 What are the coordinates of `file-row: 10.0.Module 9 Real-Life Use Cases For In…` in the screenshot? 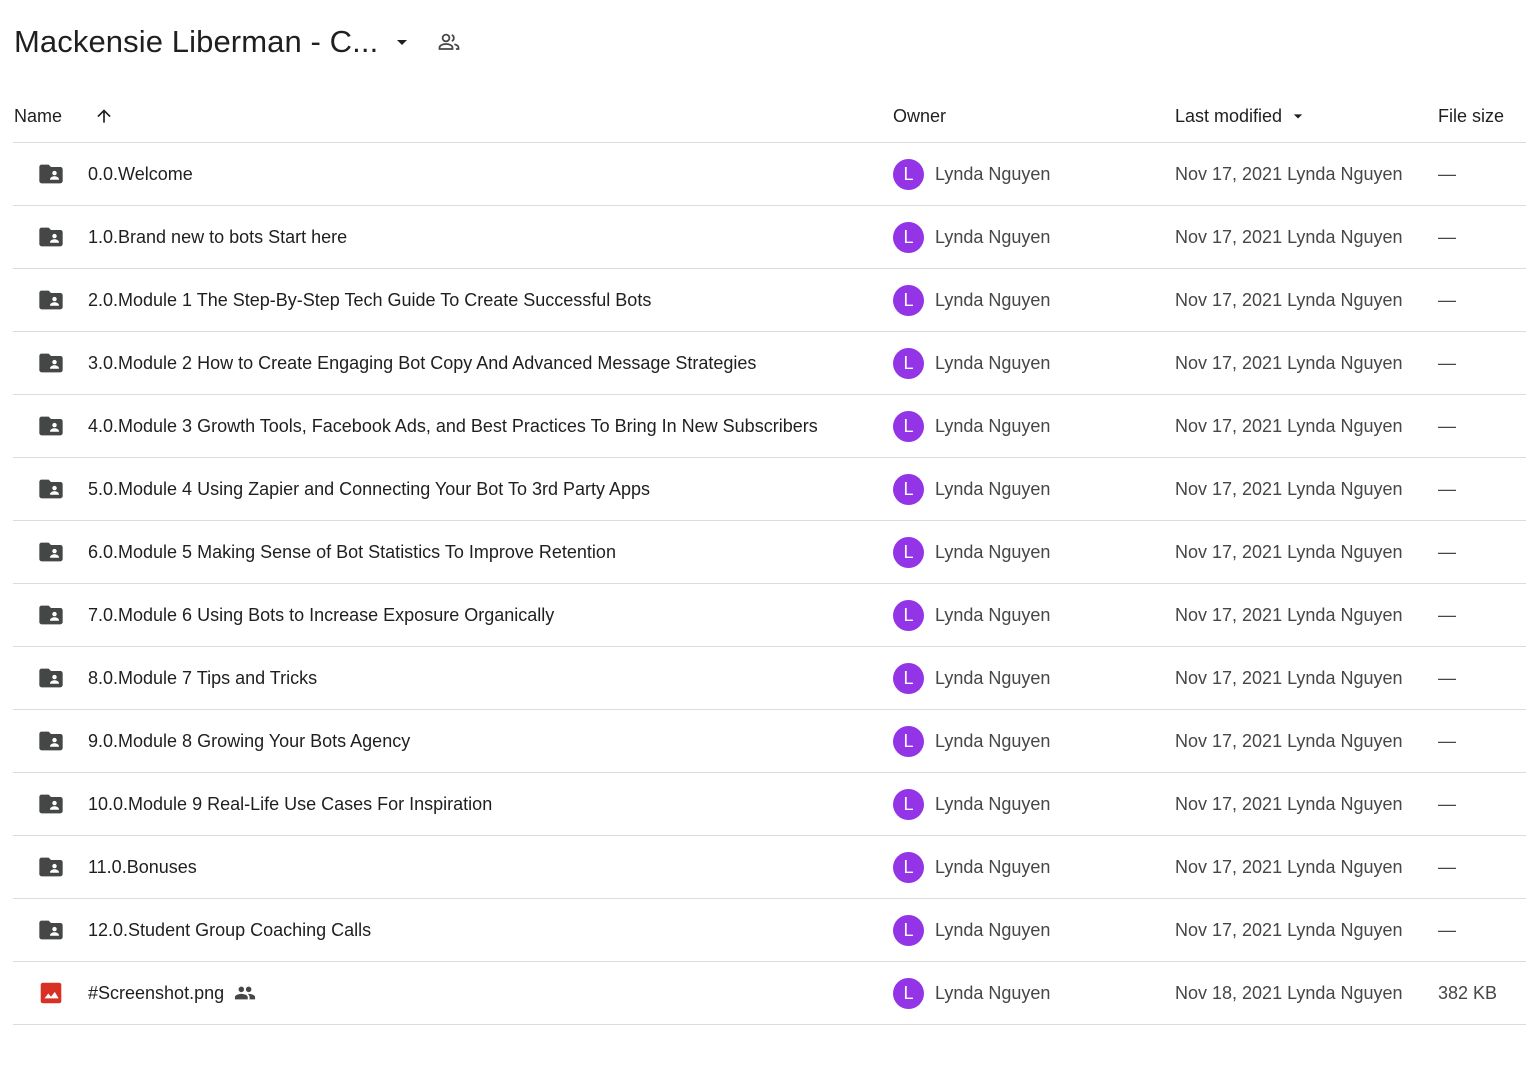 It's located at (769, 804).